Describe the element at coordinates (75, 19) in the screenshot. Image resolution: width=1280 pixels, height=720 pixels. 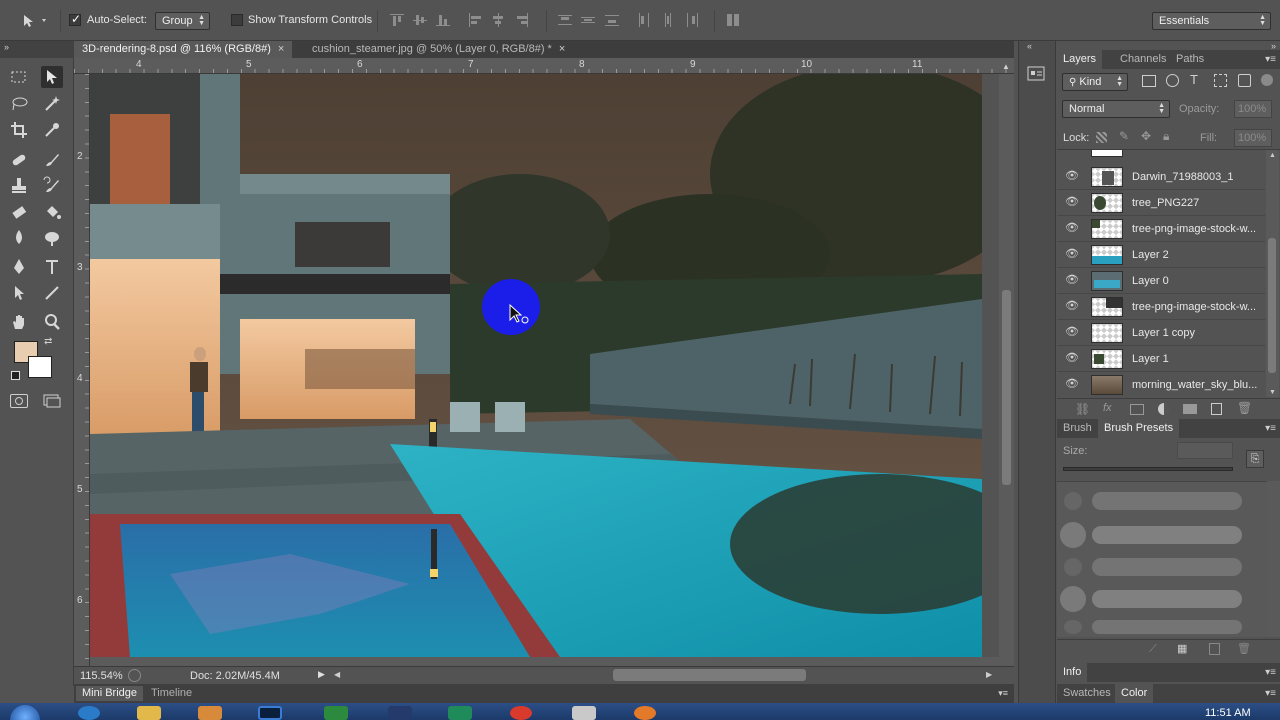
I see `auto-select-checkbox` at that location.